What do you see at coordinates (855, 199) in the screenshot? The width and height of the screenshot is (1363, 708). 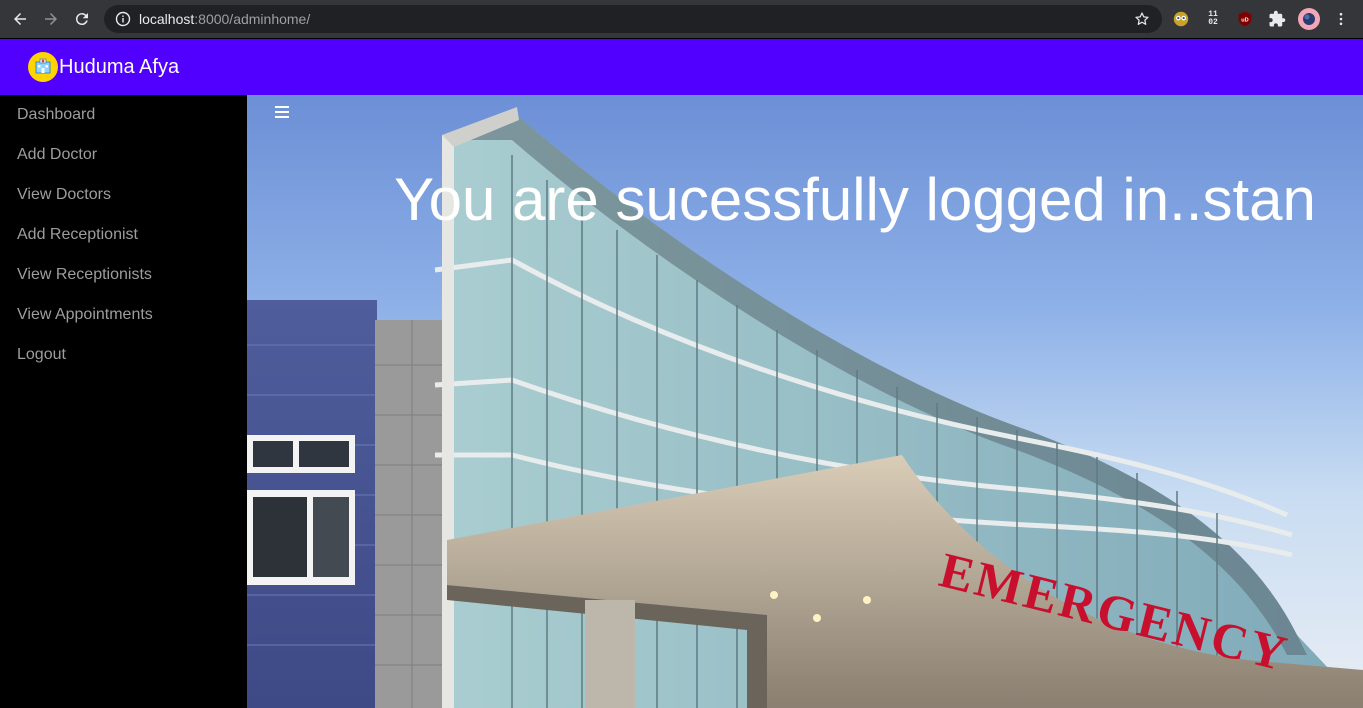 I see `welcome-message: You are sucessfully logged in..stan` at bounding box center [855, 199].